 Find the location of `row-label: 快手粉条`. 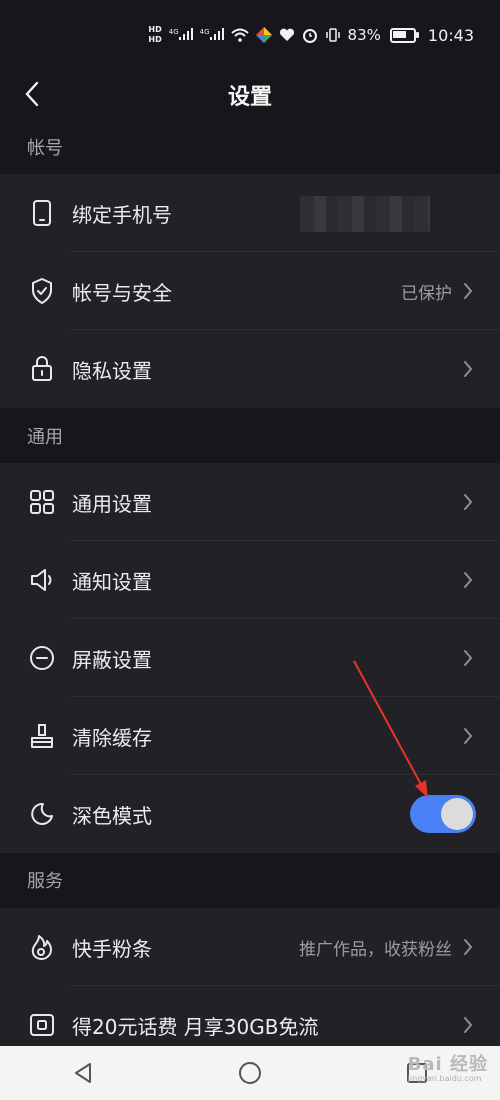

row-label: 快手粉条 is located at coordinates (112, 948).